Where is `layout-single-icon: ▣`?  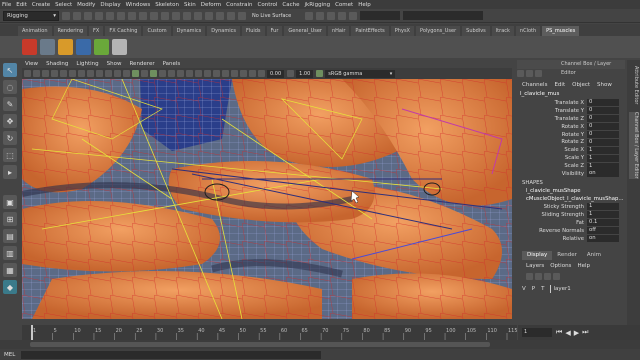 layout-single-icon: ▣ is located at coordinates (10, 202).